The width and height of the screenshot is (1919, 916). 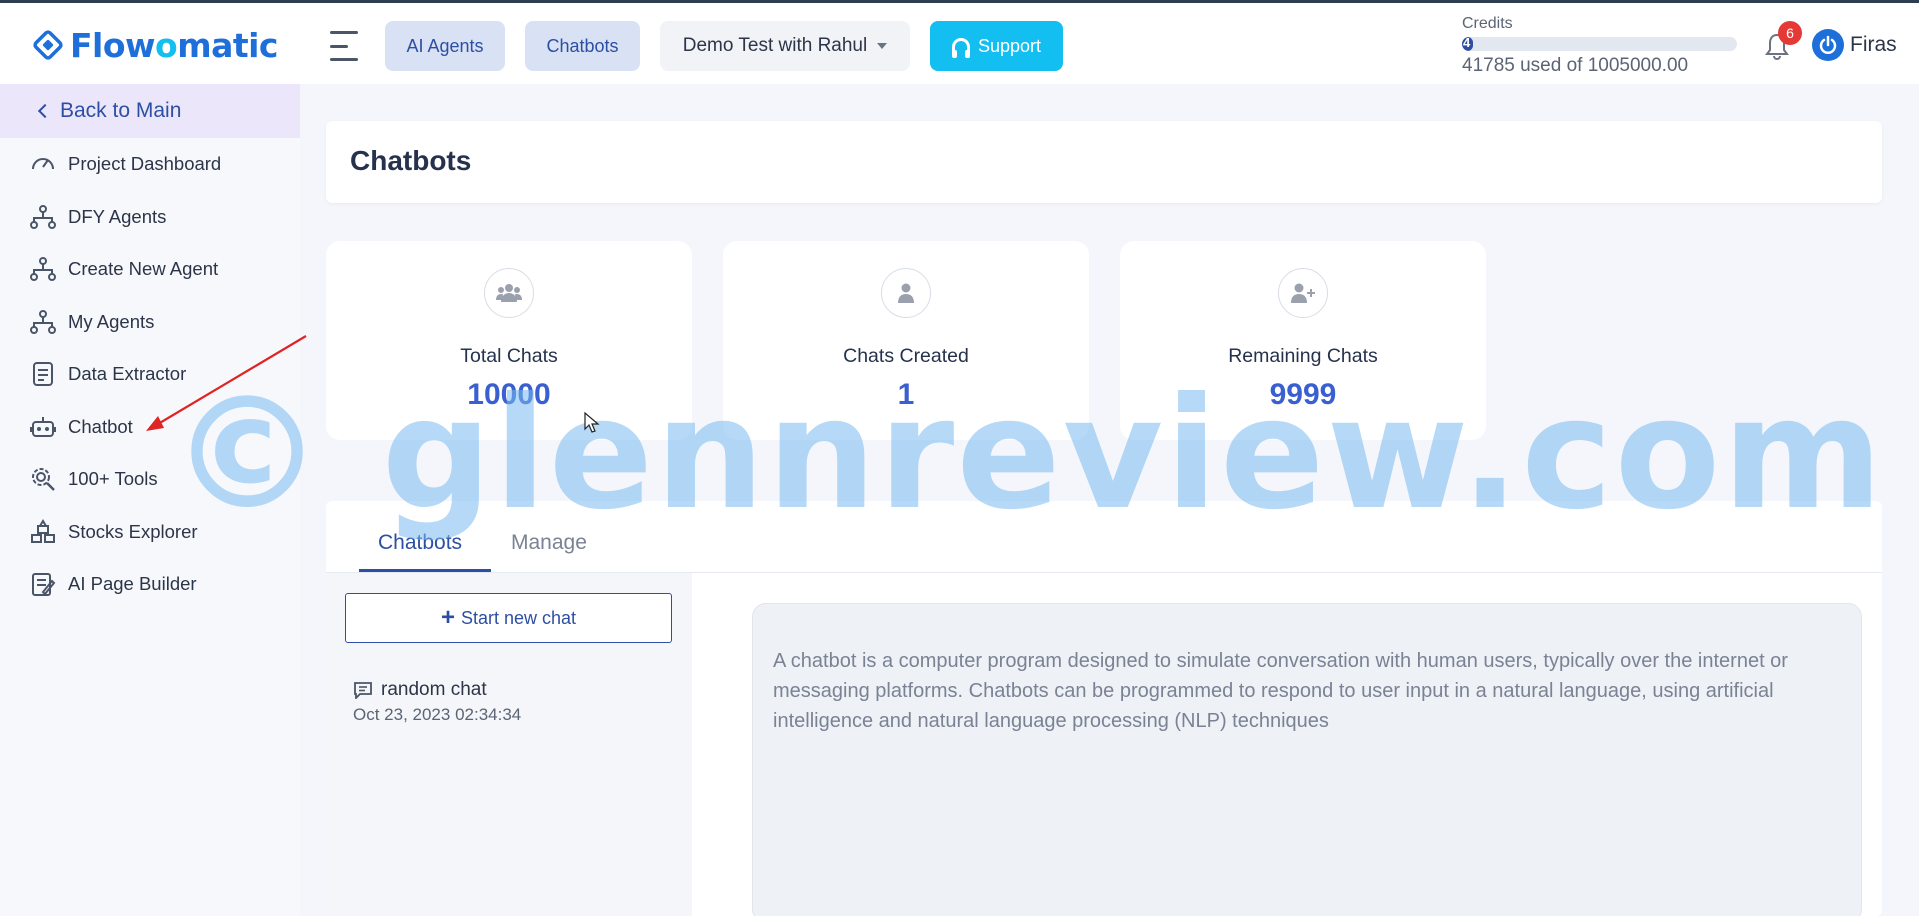 I want to click on stat-label: Remaining Chats, so click(x=1303, y=356).